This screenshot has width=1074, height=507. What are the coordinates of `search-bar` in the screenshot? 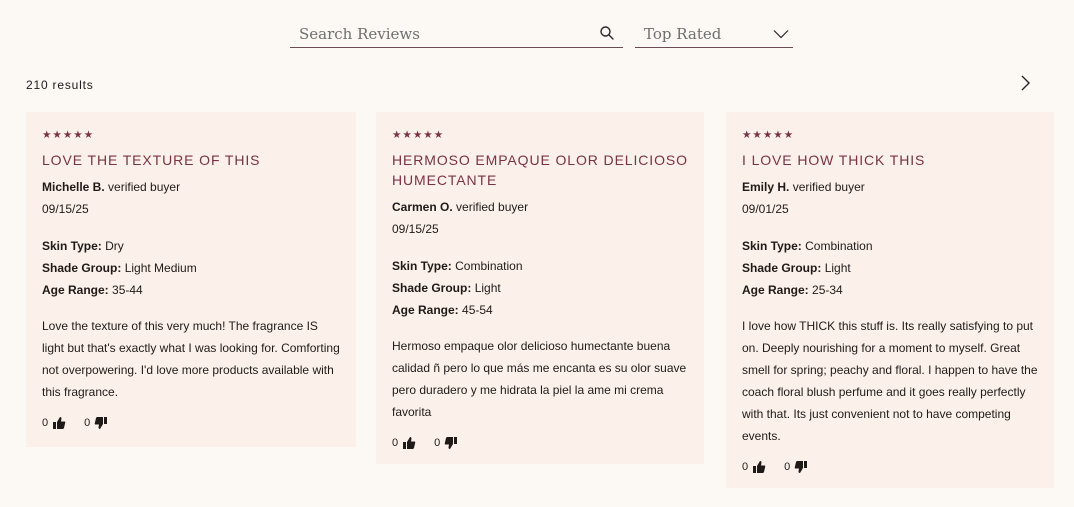 It's located at (456, 33).